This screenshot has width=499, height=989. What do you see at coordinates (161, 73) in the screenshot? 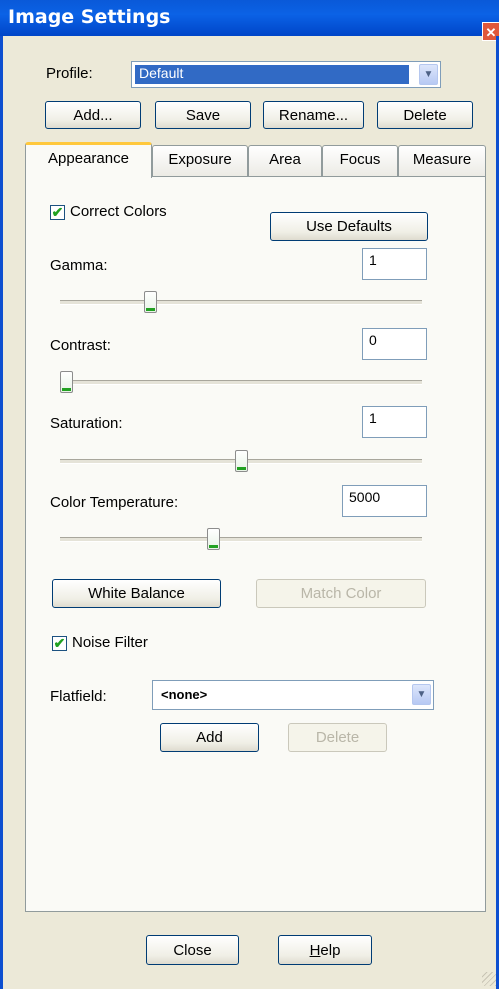
I see `profile-value: Default` at bounding box center [161, 73].